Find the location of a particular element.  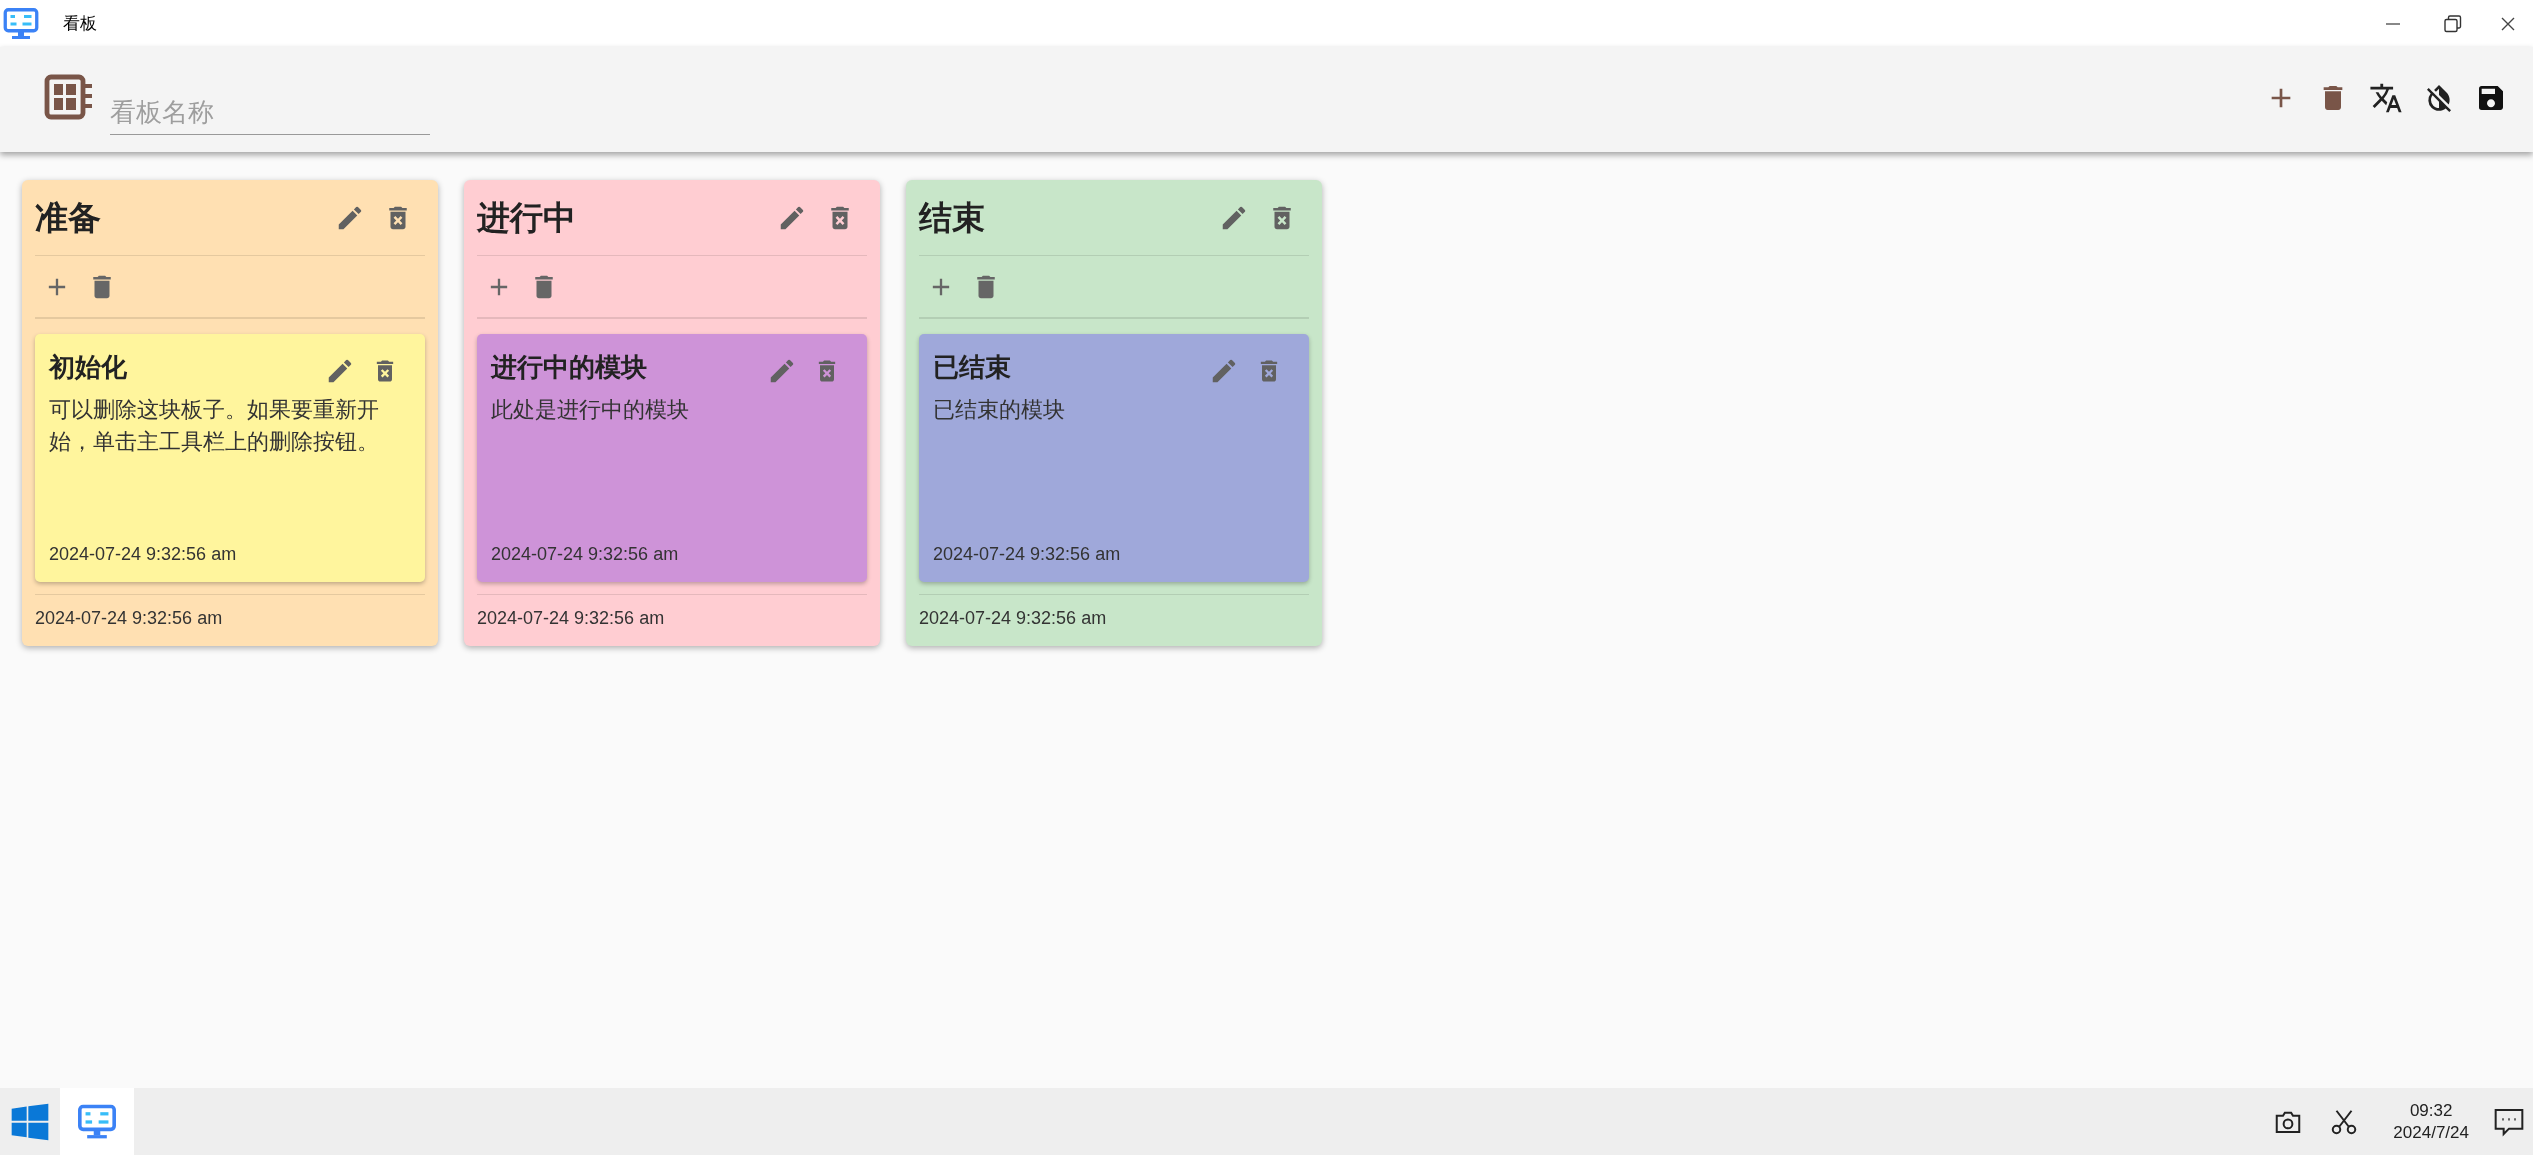

taskbar-app-button is located at coordinates (97, 1121).